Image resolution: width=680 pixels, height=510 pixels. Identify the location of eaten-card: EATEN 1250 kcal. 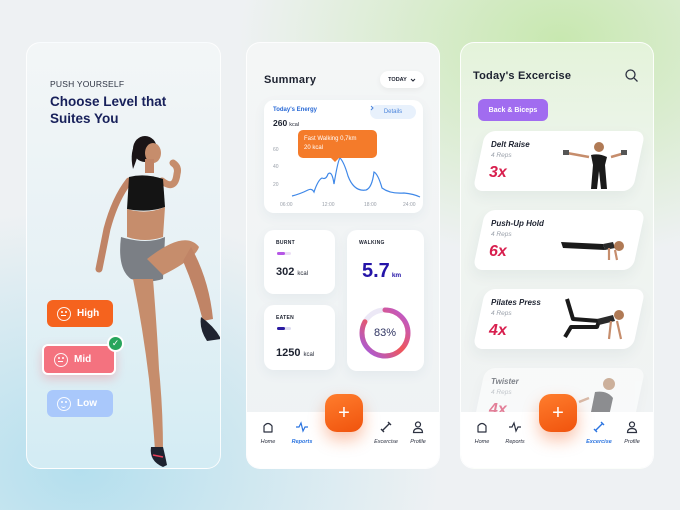
(299, 337).